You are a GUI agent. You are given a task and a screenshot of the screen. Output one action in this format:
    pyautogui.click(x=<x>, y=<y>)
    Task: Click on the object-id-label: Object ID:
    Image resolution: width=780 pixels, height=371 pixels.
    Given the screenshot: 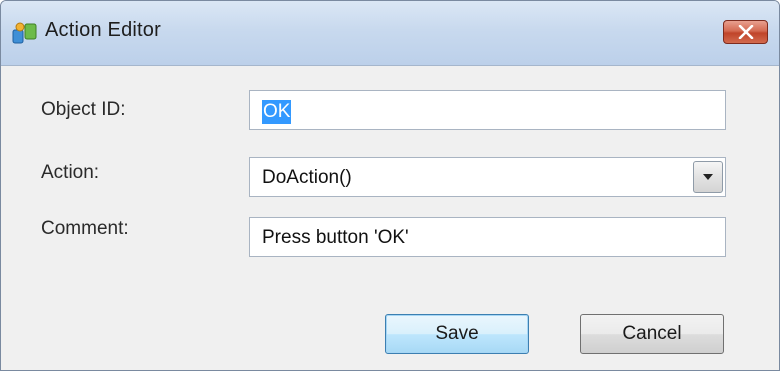 What is the action you would take?
    pyautogui.click(x=83, y=109)
    